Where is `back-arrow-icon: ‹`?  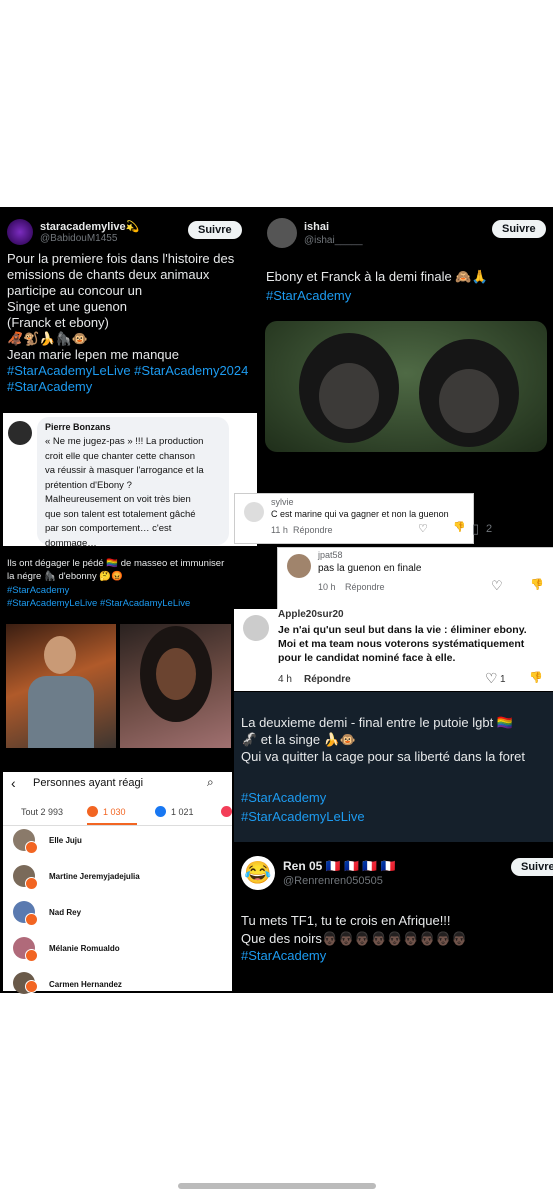 back-arrow-icon: ‹ is located at coordinates (13, 783).